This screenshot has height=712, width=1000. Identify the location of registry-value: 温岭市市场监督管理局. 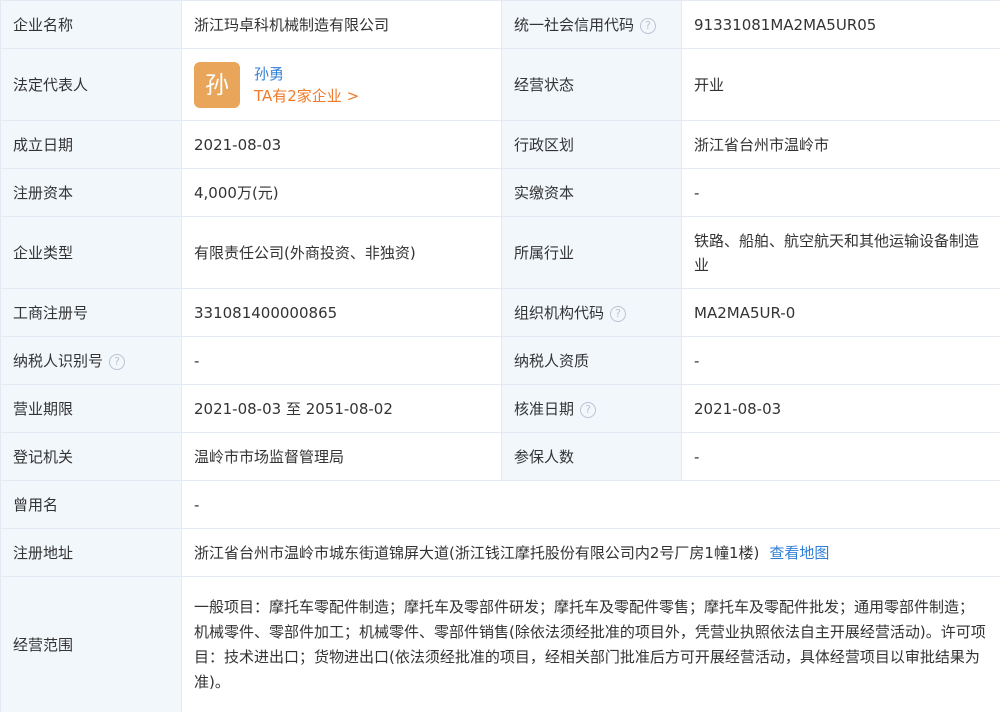
(341, 456).